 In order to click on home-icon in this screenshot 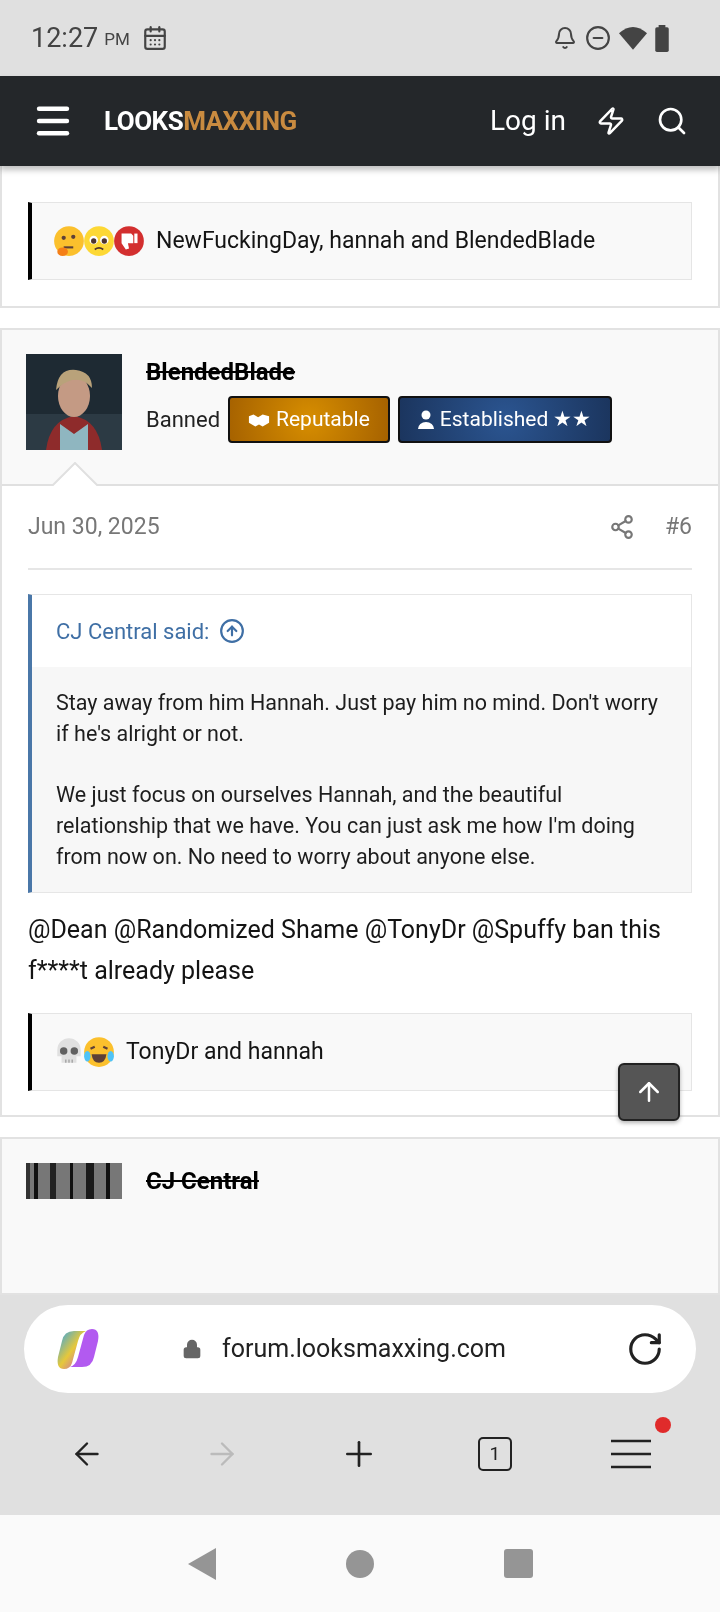, I will do `click(359, 1563)`.